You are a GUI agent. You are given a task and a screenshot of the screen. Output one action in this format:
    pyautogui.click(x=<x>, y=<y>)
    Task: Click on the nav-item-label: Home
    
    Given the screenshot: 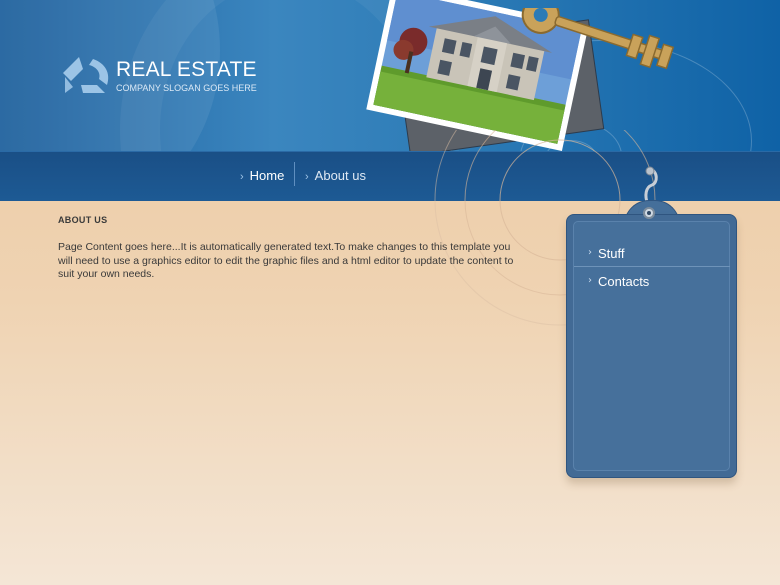 What is the action you would take?
    pyautogui.click(x=267, y=175)
    